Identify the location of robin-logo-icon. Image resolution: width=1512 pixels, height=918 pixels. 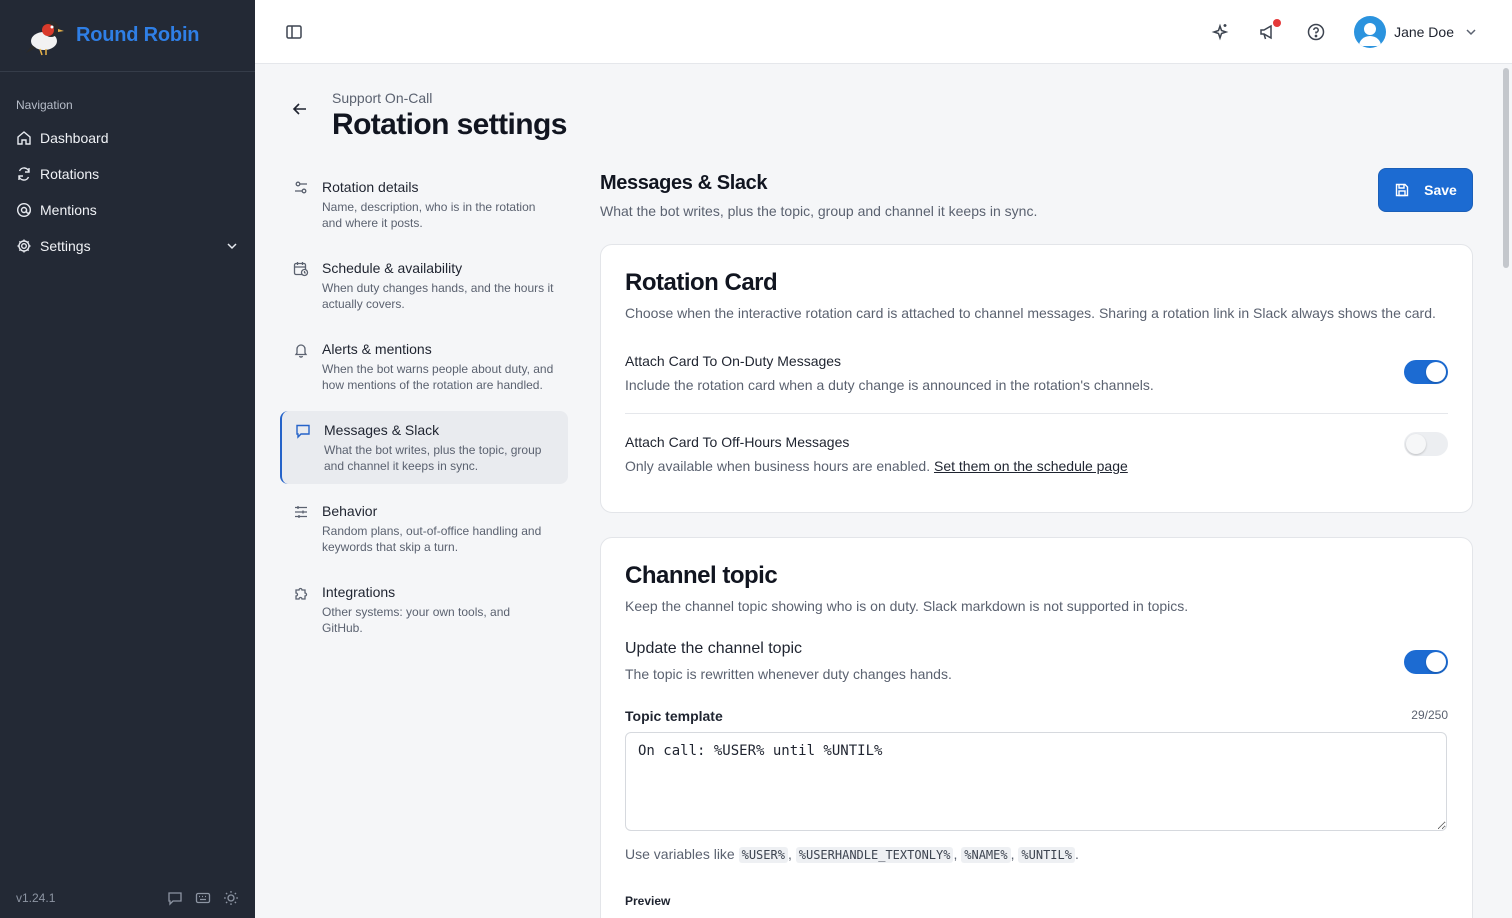
(45, 36).